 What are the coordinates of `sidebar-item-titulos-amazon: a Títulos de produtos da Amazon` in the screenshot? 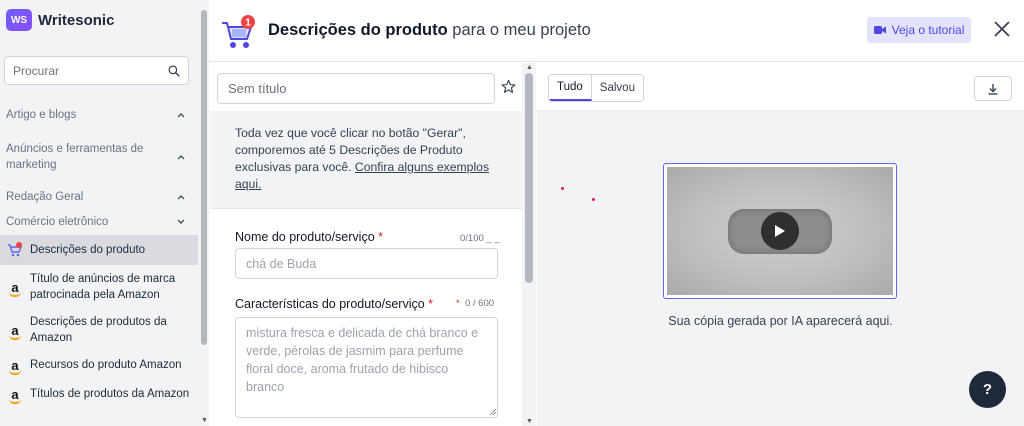 It's located at (99, 394).